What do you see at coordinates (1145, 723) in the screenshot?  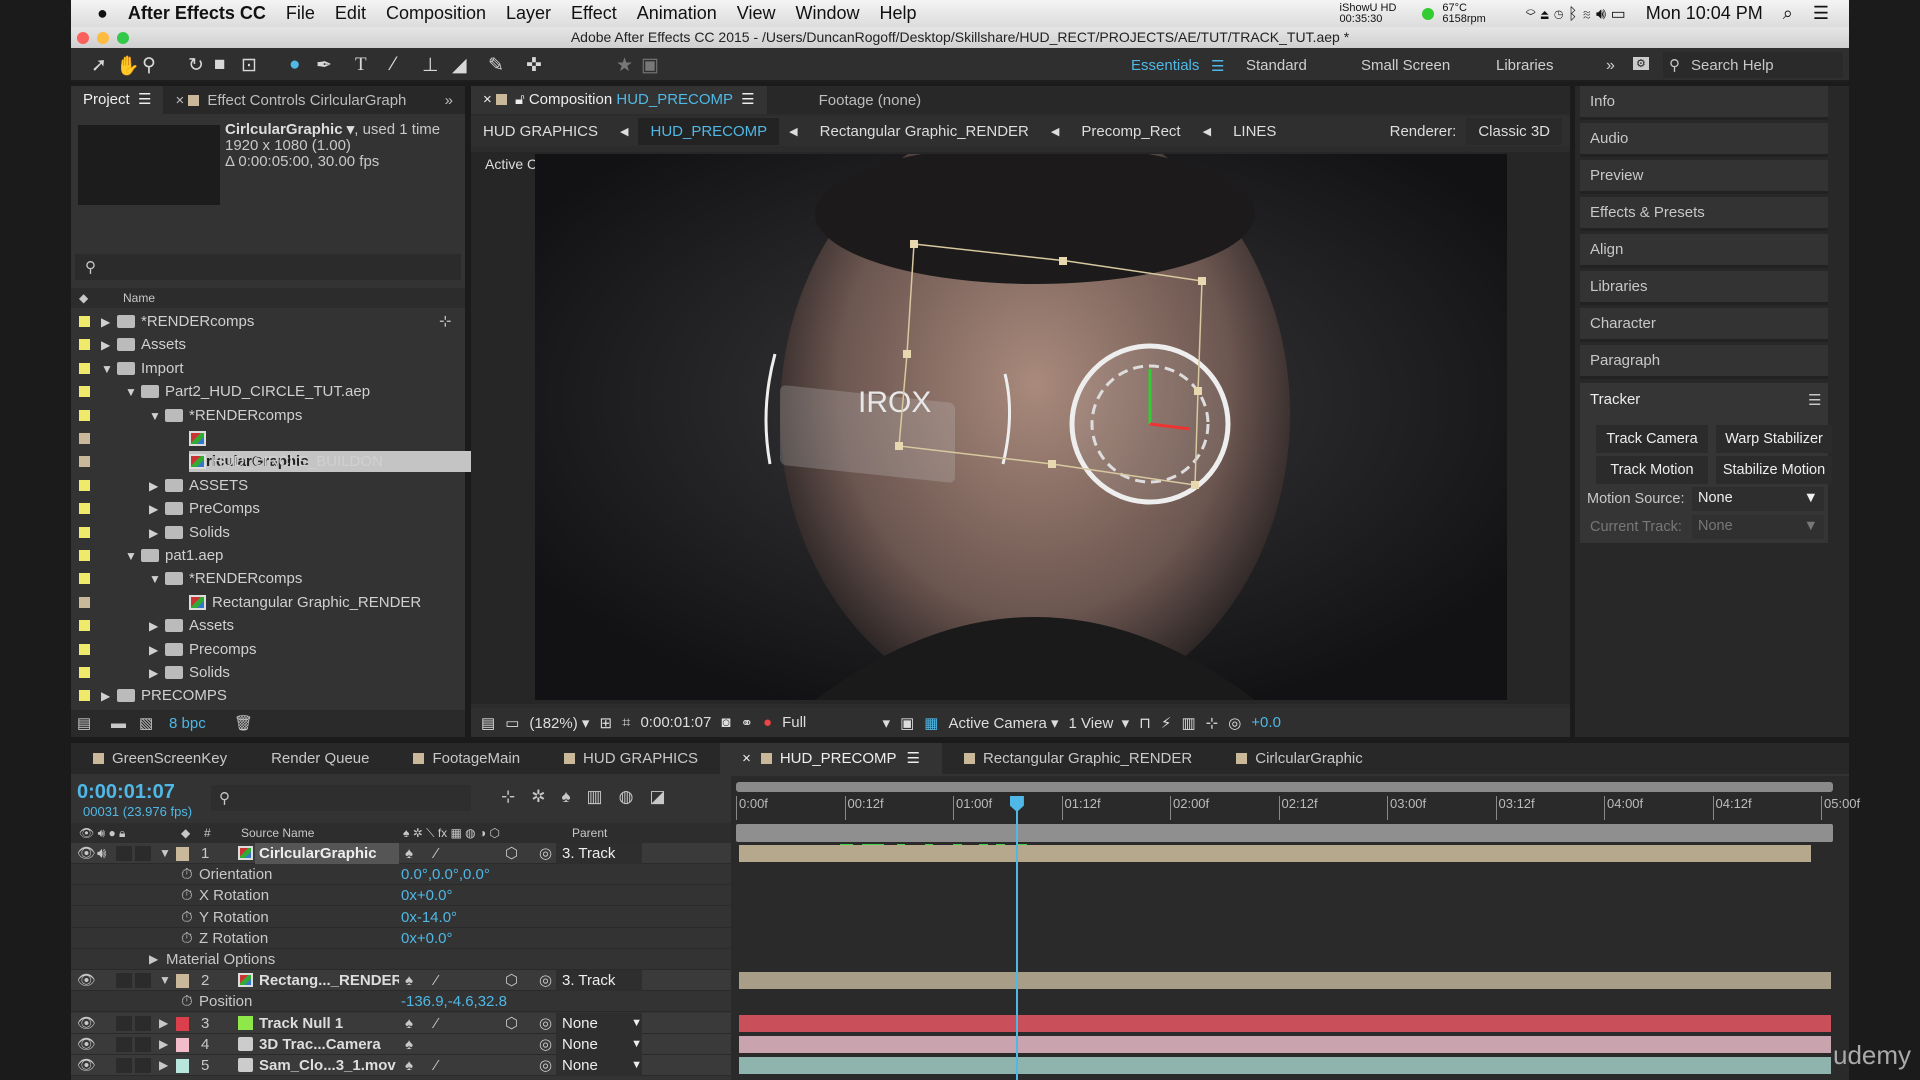 I see `pixel-aspect-icon: ⊓` at bounding box center [1145, 723].